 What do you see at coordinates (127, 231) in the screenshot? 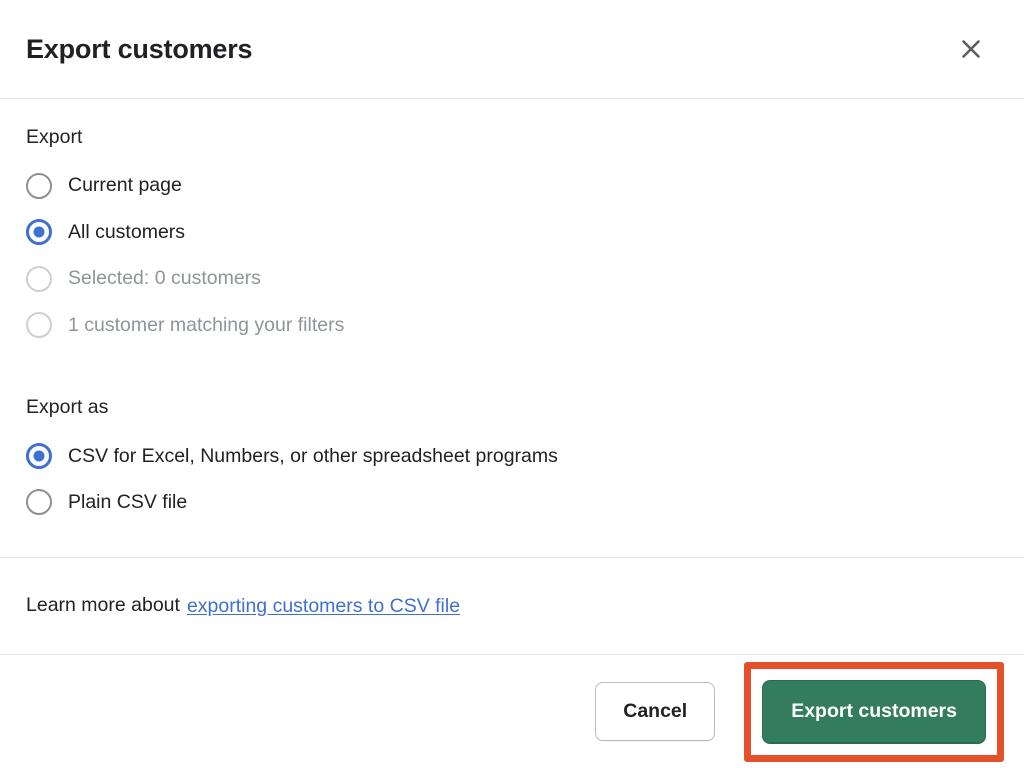
I see `radio-label: All customers` at bounding box center [127, 231].